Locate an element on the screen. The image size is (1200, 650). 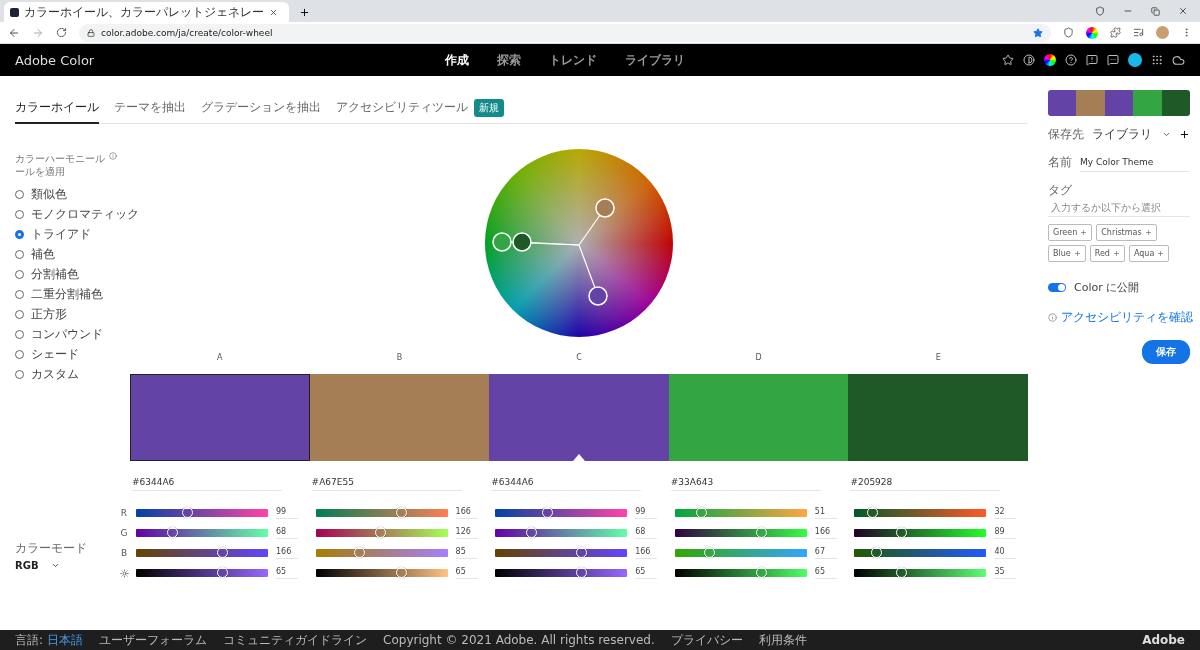
tag-chip: Blue is located at coordinates (1067, 253).